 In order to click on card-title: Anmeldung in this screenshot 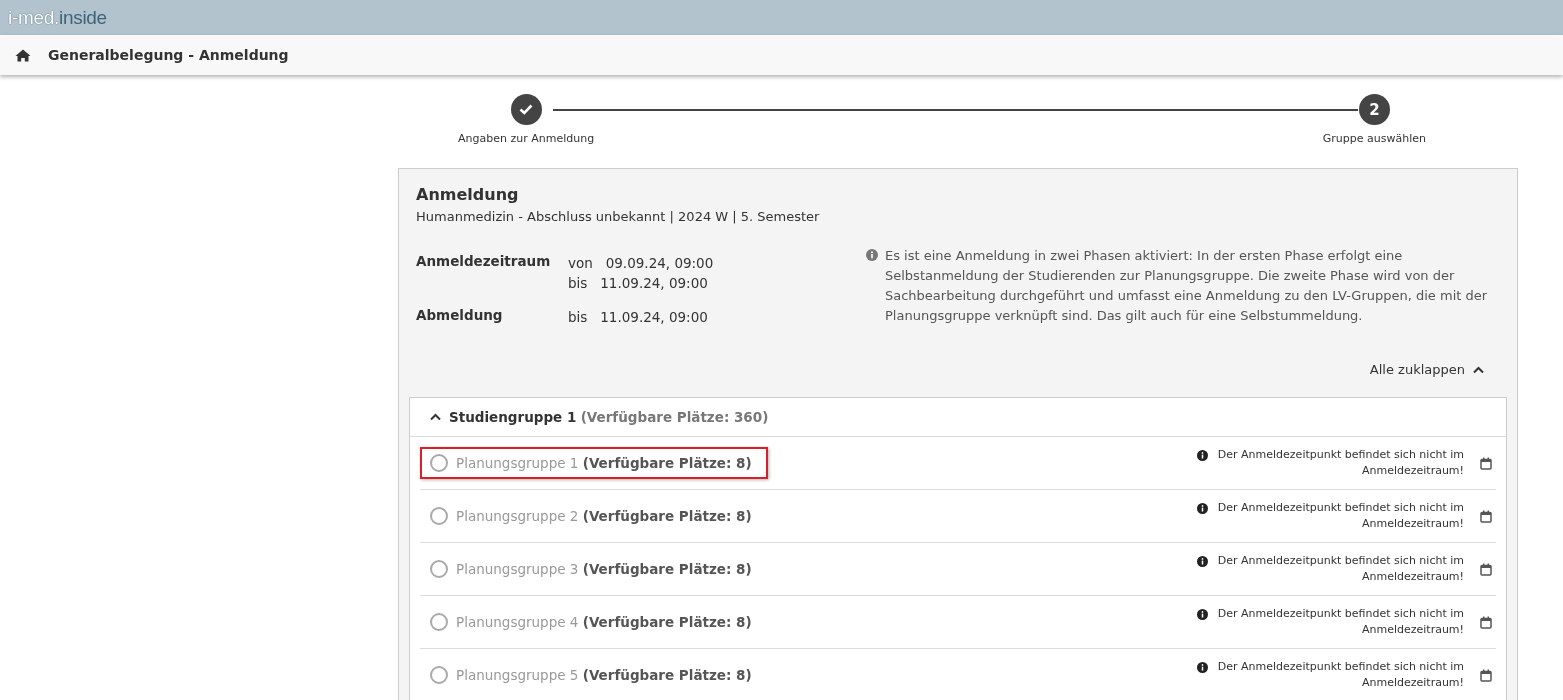, I will do `click(467, 194)`.